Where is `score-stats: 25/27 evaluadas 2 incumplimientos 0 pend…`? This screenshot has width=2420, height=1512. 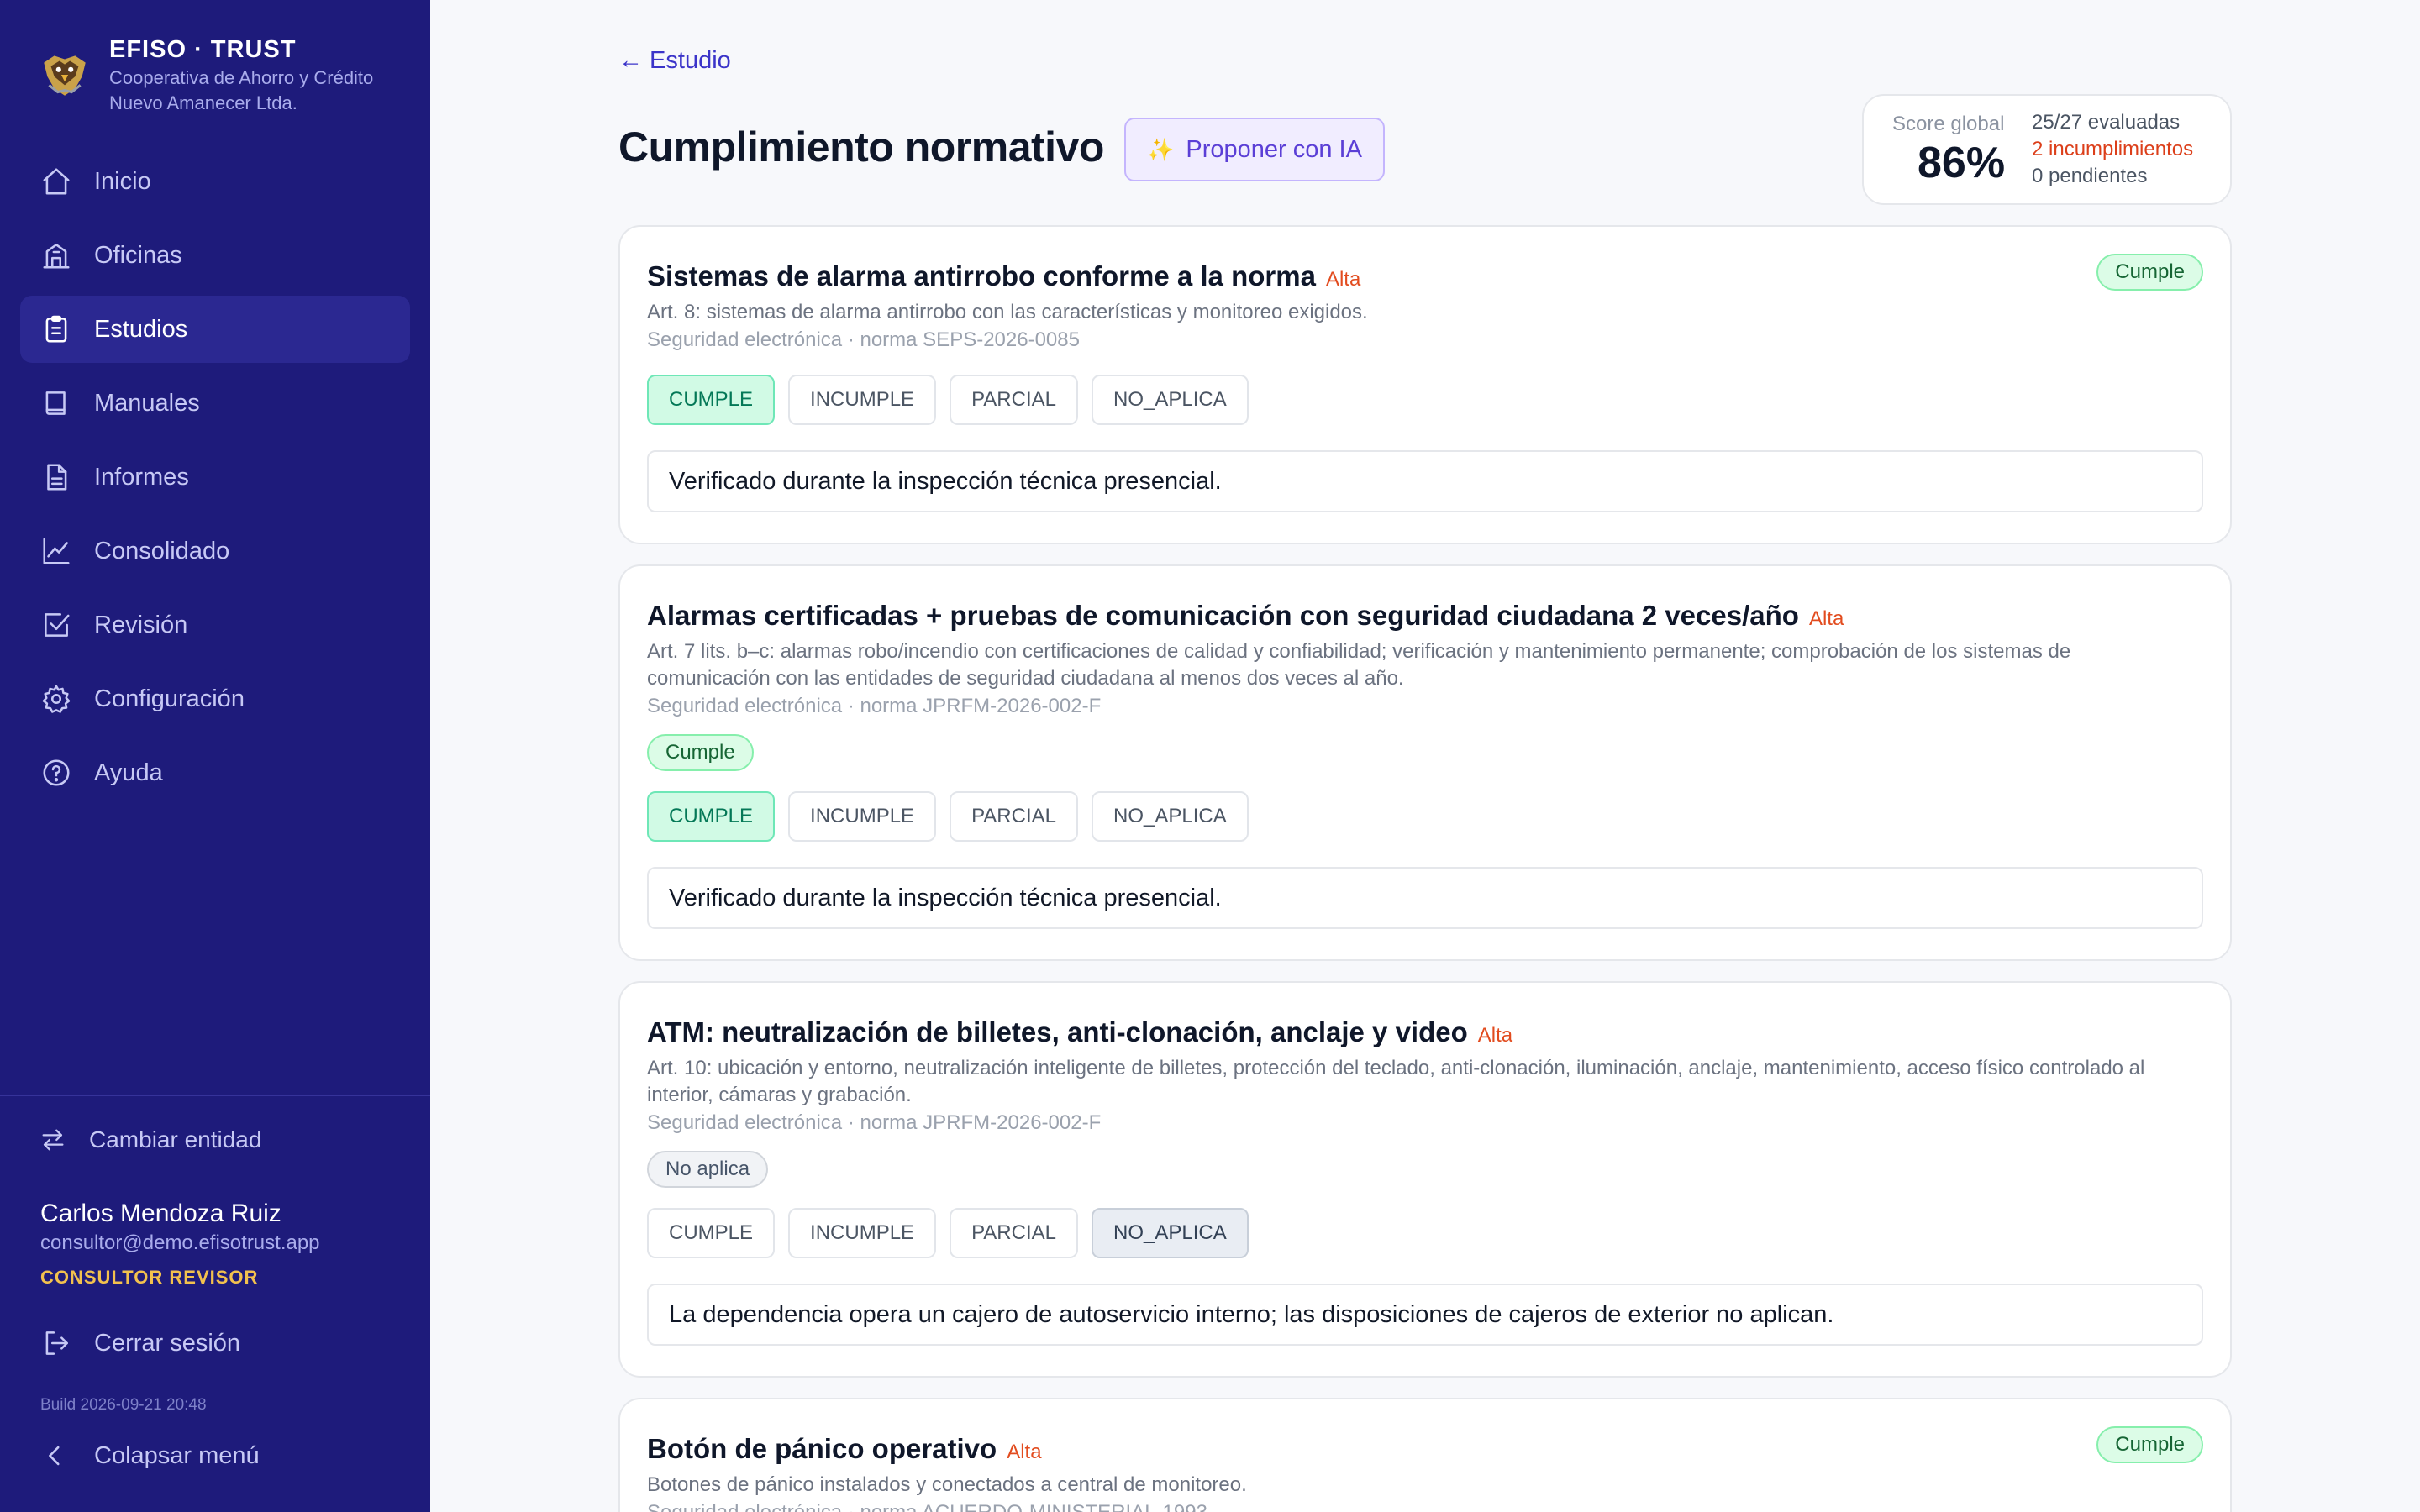 score-stats: 25/27 evaluadas 2 incumplimientos 0 pend… is located at coordinates (2112, 149).